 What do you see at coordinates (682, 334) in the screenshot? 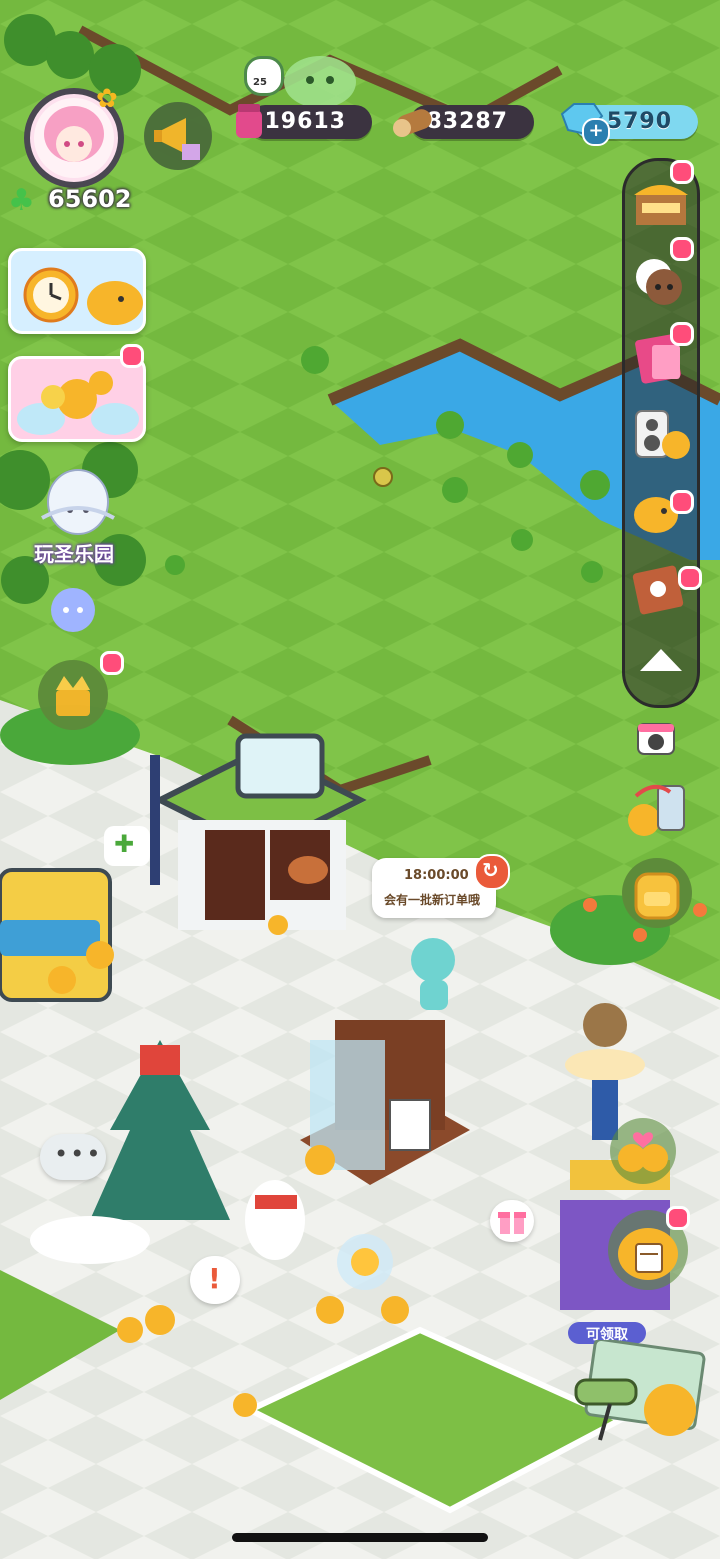
I see `album-notification` at bounding box center [682, 334].